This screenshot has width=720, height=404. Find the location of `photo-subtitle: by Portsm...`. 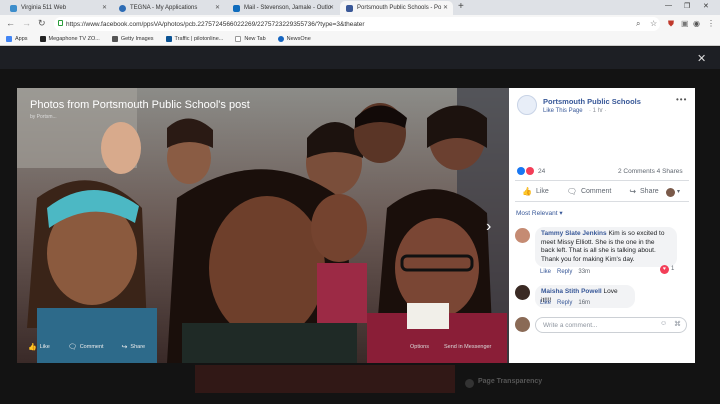

photo-subtitle: by Portsm... is located at coordinates (43, 117).